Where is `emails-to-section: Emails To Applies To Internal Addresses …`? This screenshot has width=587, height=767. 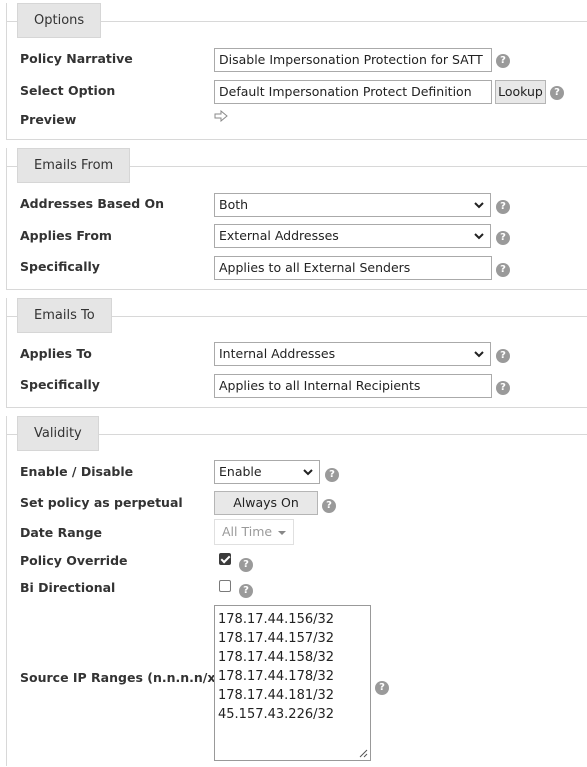
emails-to-section: Emails To Applies To Internal Addresses … is located at coordinates (296, 353).